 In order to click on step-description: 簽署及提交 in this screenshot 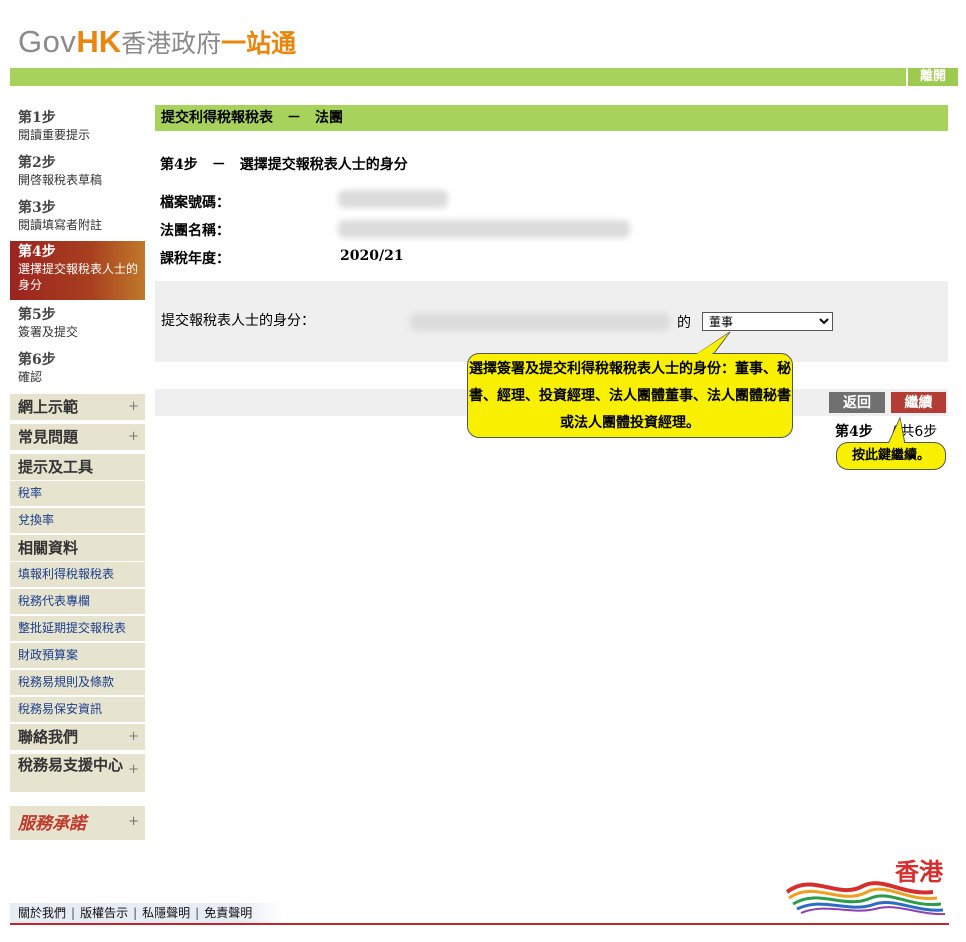, I will do `click(48, 332)`.